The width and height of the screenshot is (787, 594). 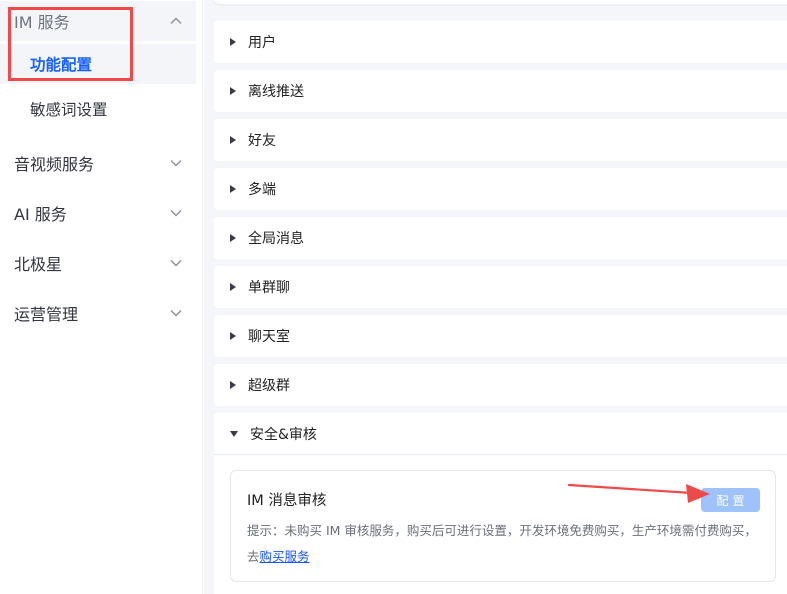 I want to click on divider, so click(x=500, y=454).